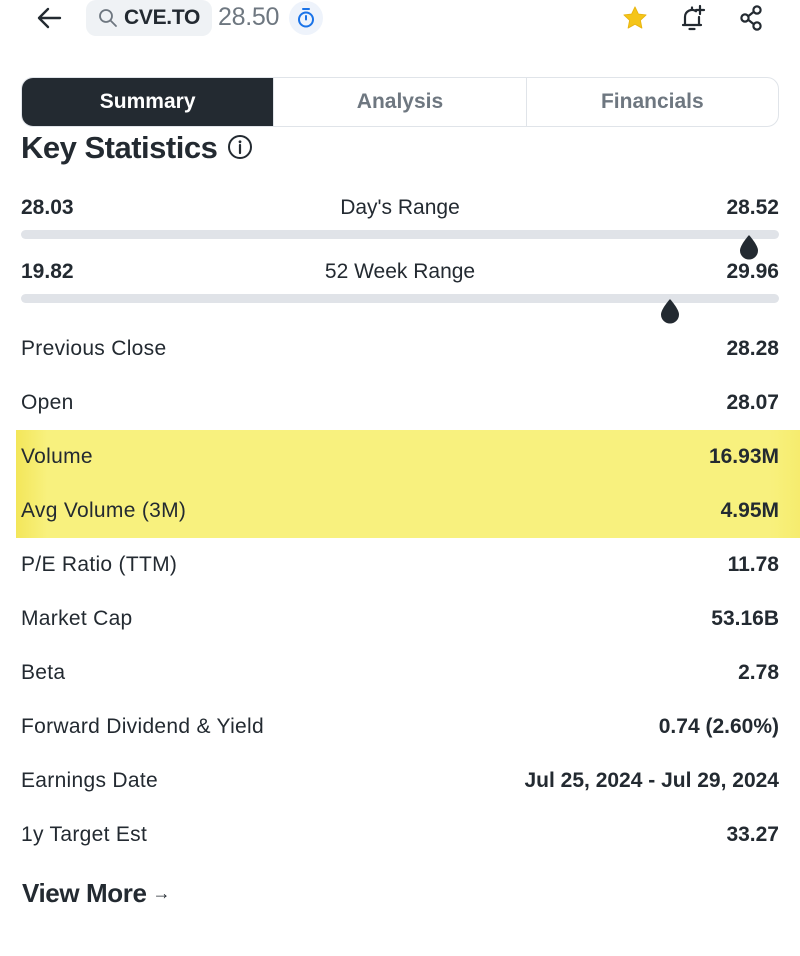 This screenshot has height=956, width=800. Describe the element at coordinates (400, 349) in the screenshot. I see `stat-row-previous-close: Previous Close 28.28` at that location.